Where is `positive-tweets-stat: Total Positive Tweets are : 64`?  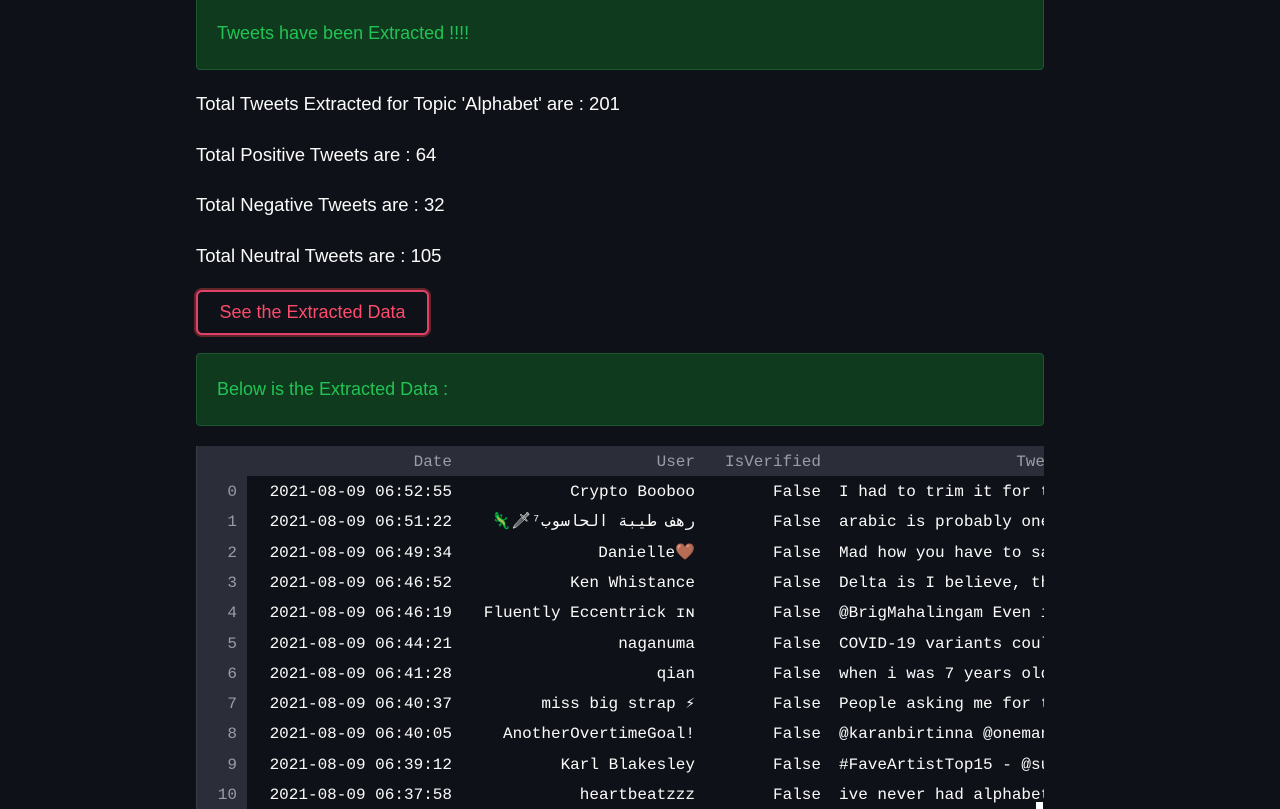 positive-tweets-stat: Total Positive Tweets are : 64 is located at coordinates (316, 154).